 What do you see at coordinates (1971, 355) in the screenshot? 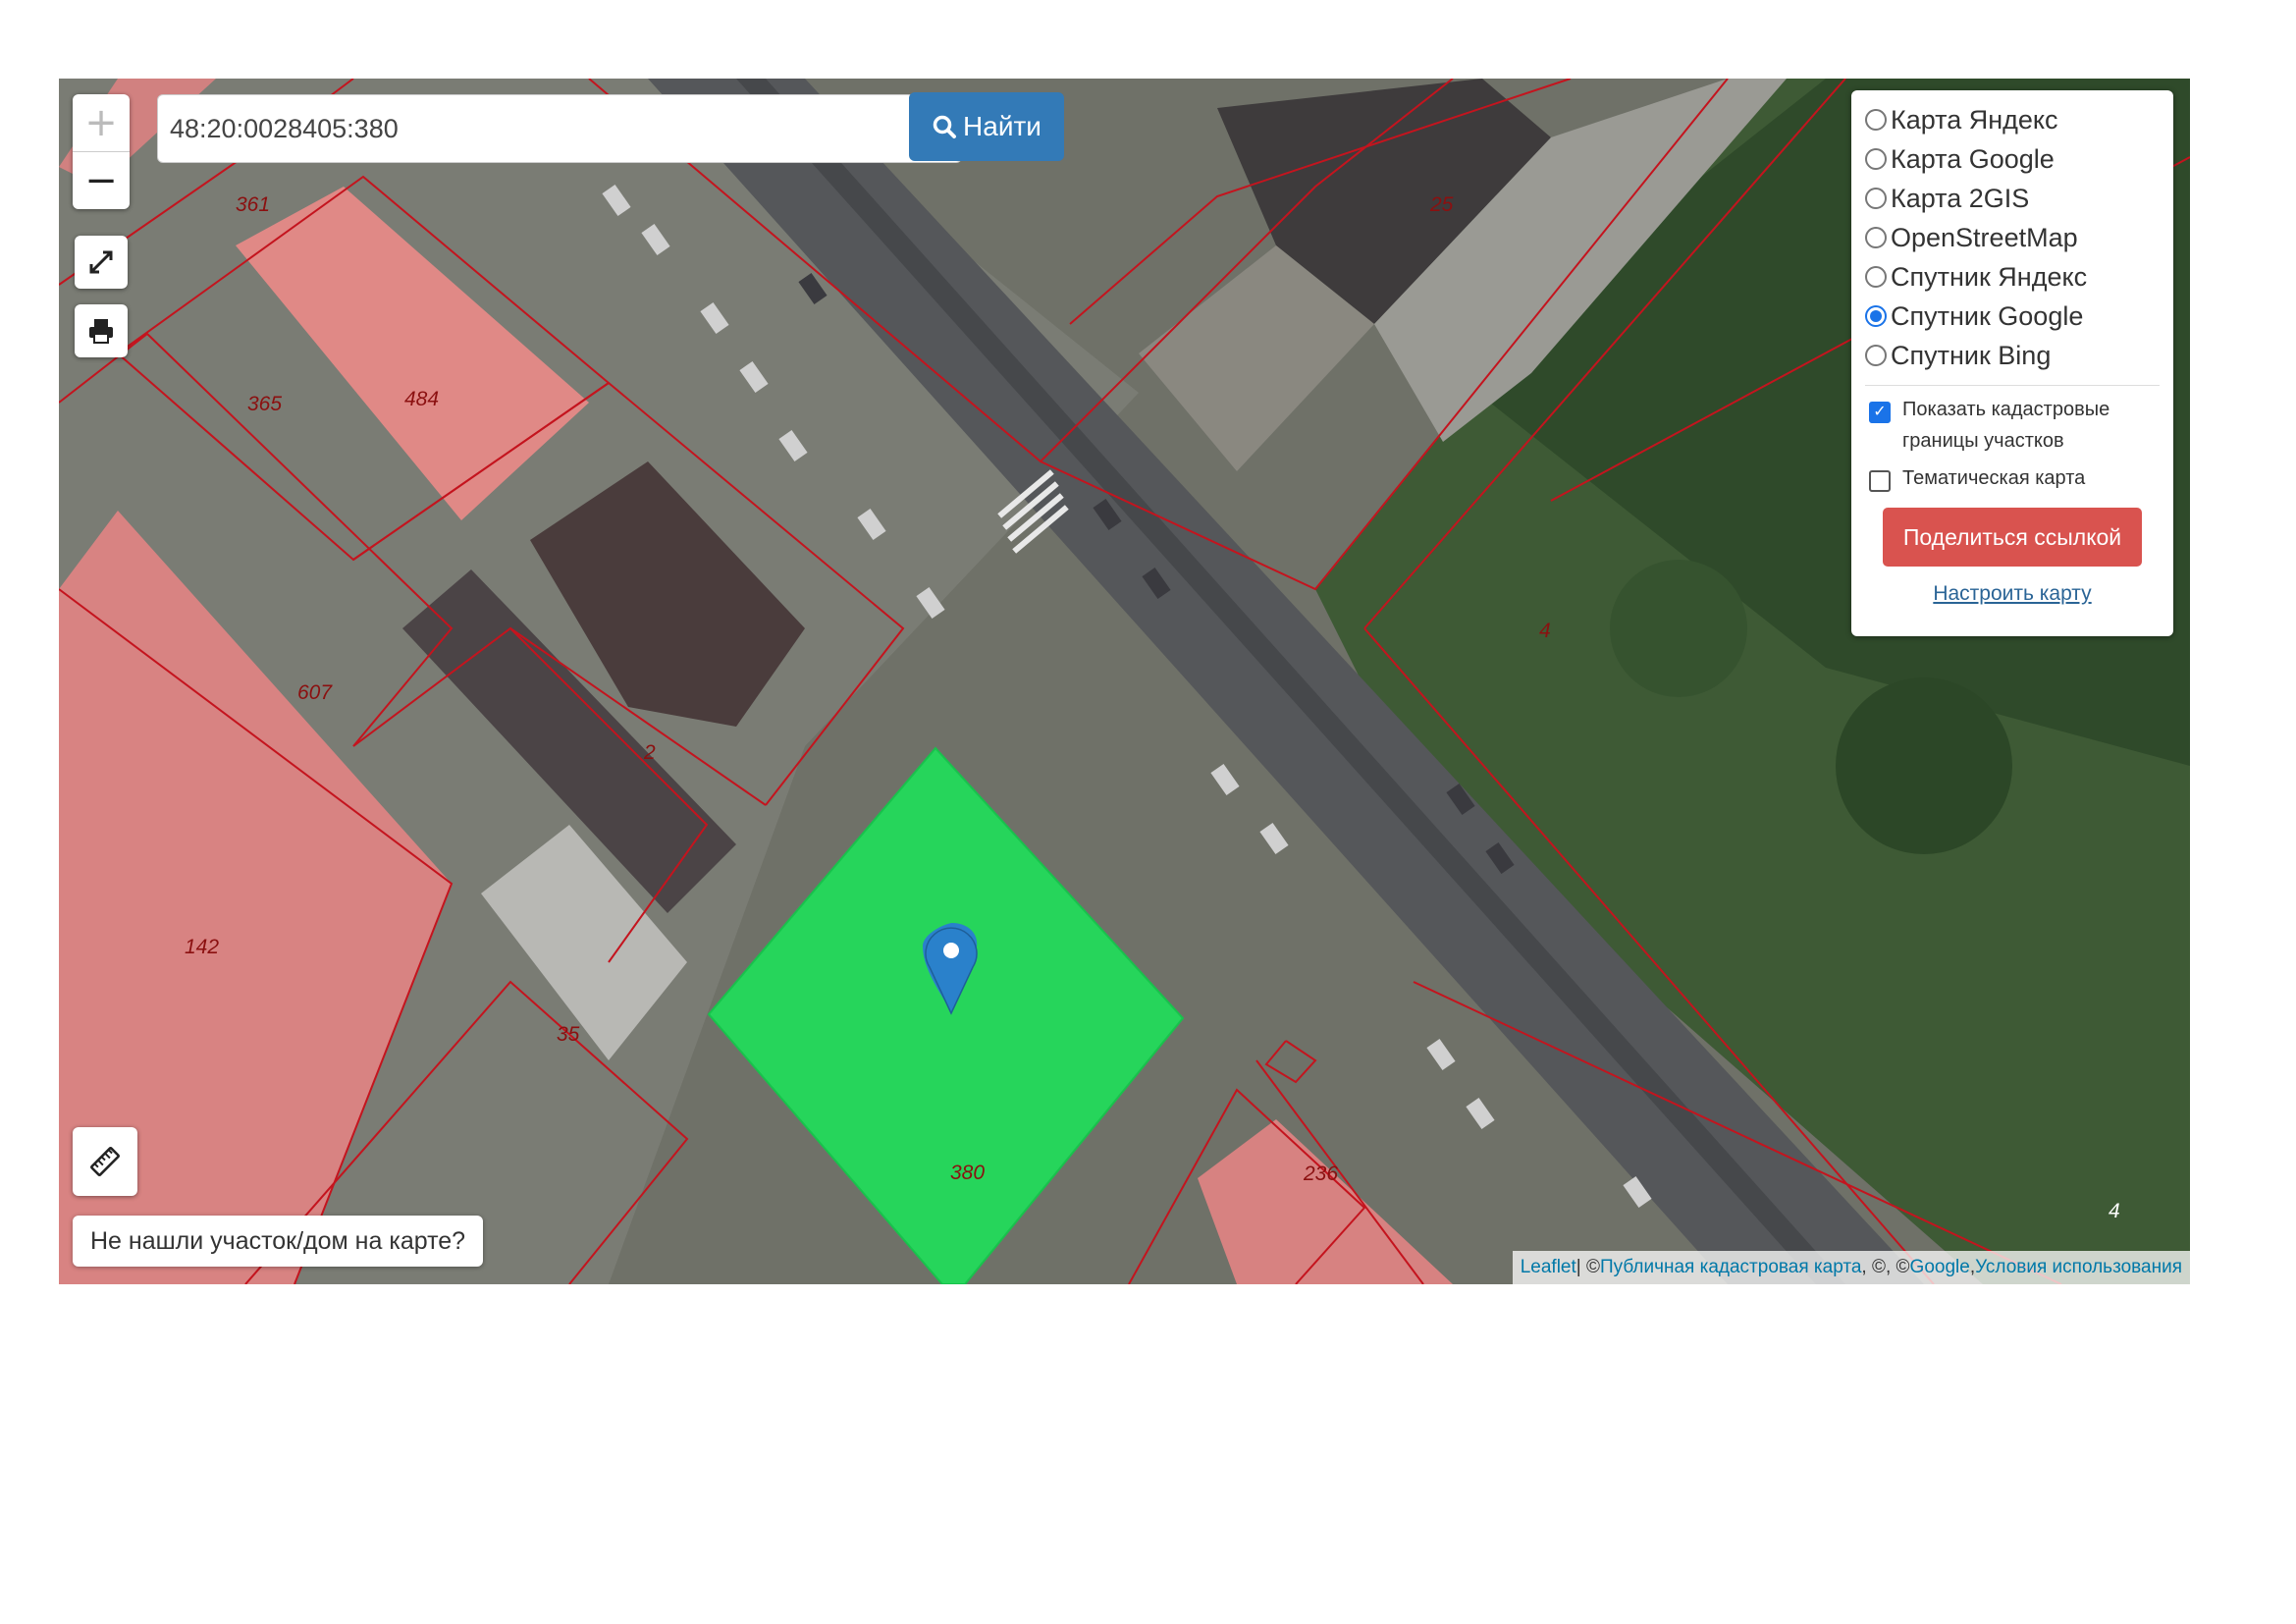
I see `basemap-option-label: Спутник Bing` at bounding box center [1971, 355].